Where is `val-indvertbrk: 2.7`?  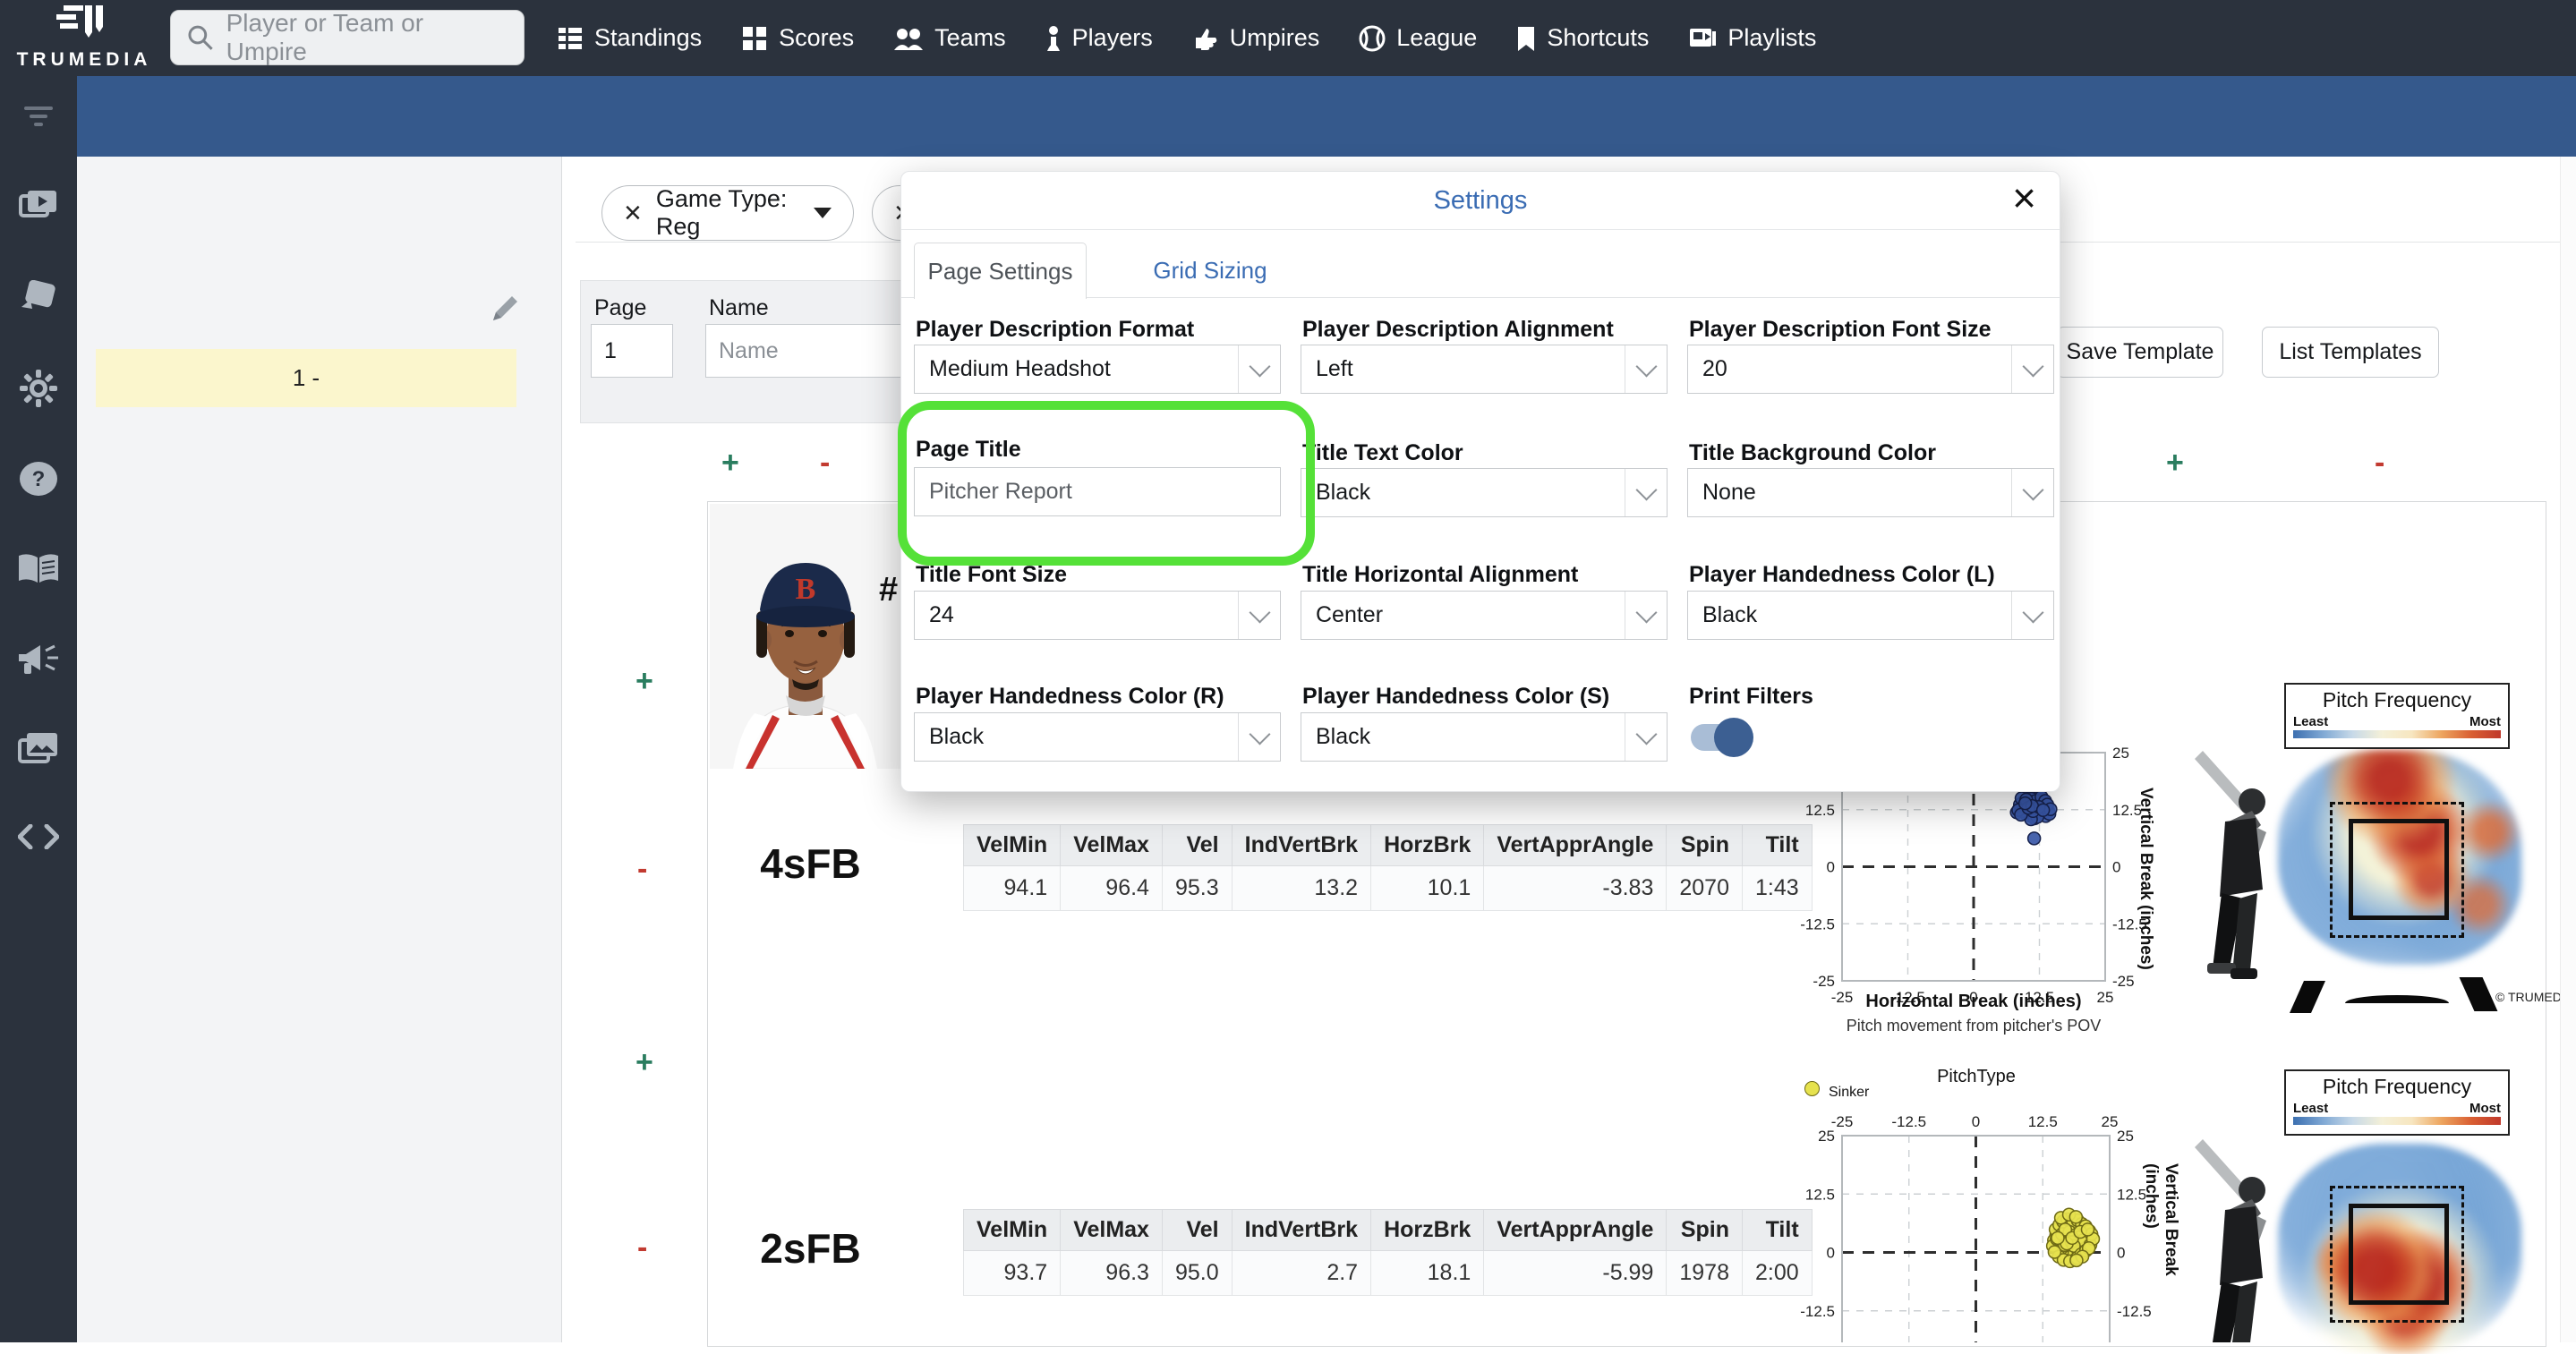
val-indvertbrk: 2.7 is located at coordinates (1301, 1273).